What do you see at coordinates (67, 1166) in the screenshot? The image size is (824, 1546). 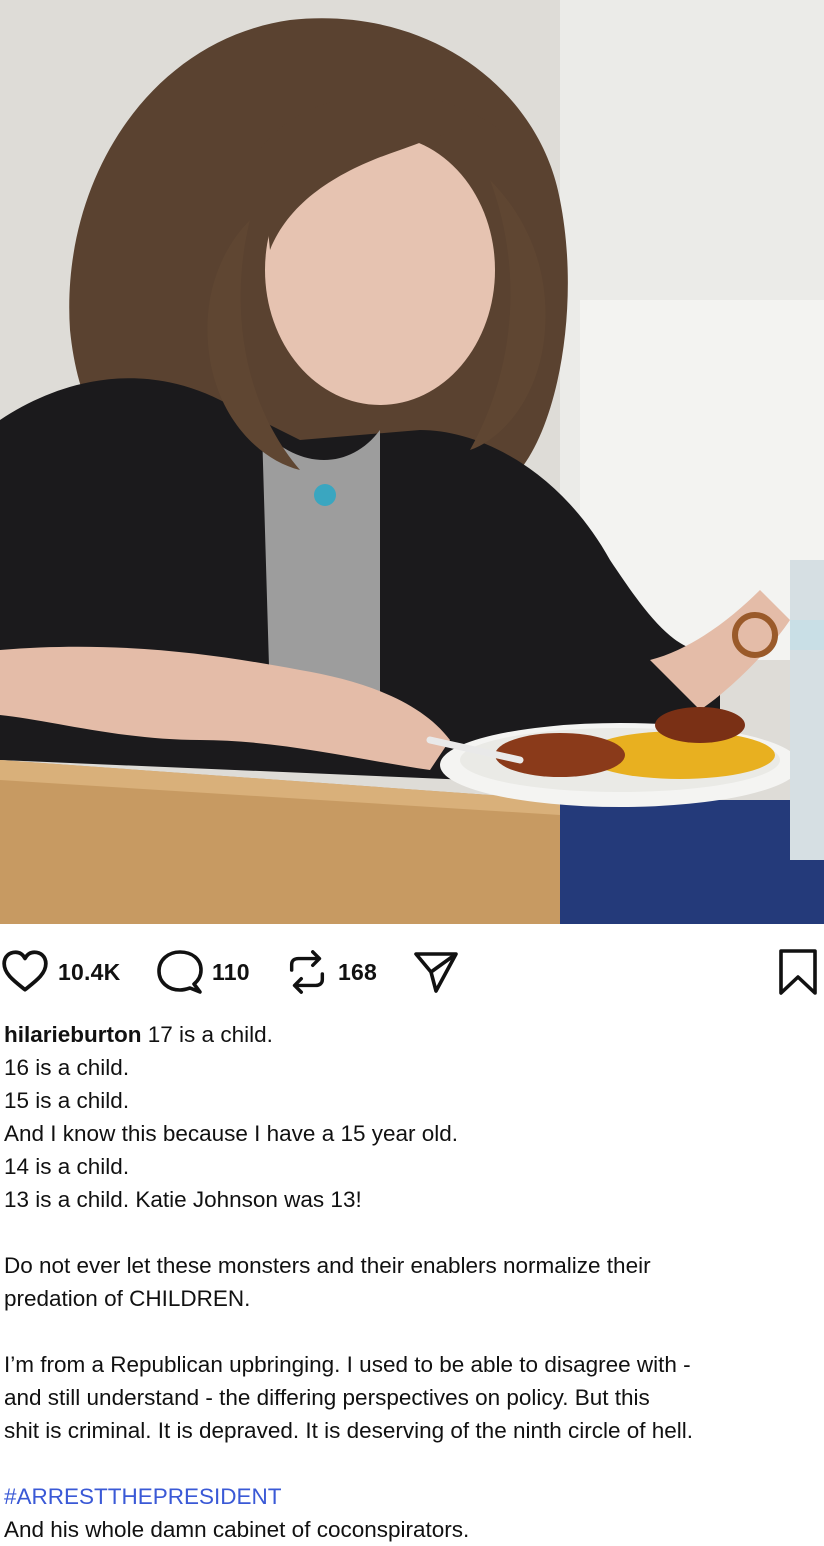 I see `caption-line-5: 14 is a child.` at bounding box center [67, 1166].